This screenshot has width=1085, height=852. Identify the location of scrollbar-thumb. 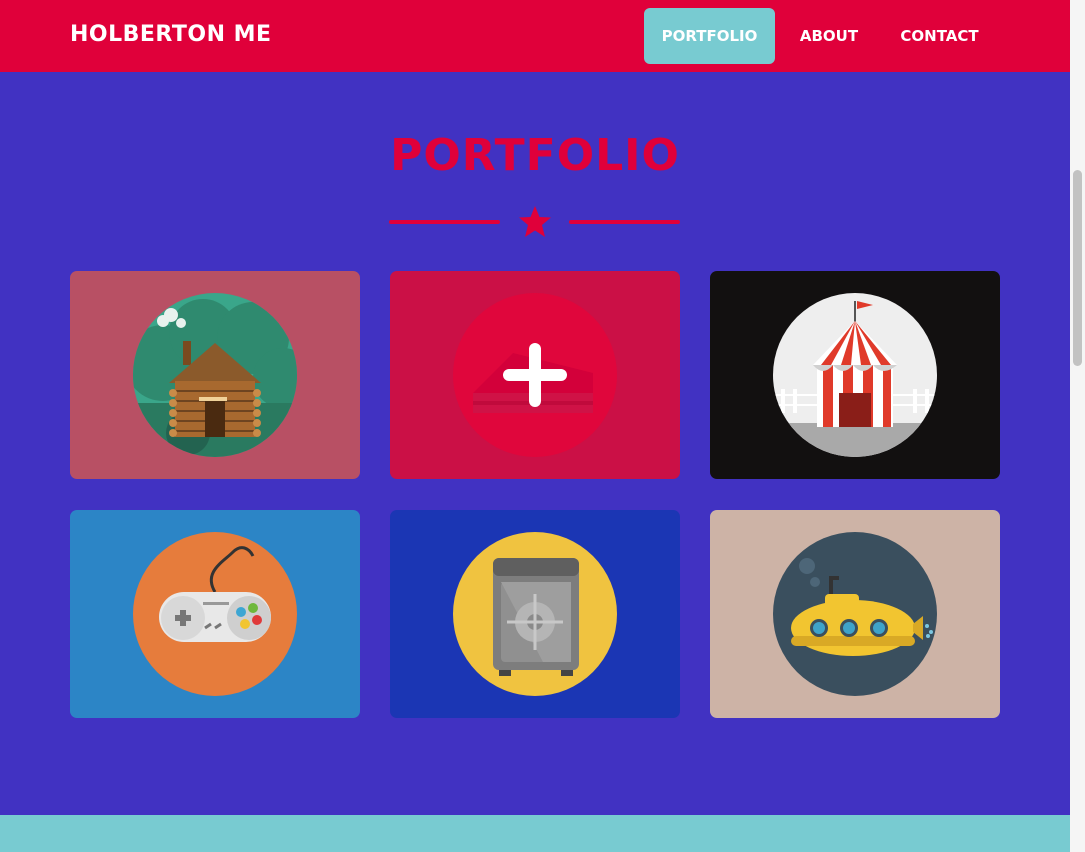
(1077, 268).